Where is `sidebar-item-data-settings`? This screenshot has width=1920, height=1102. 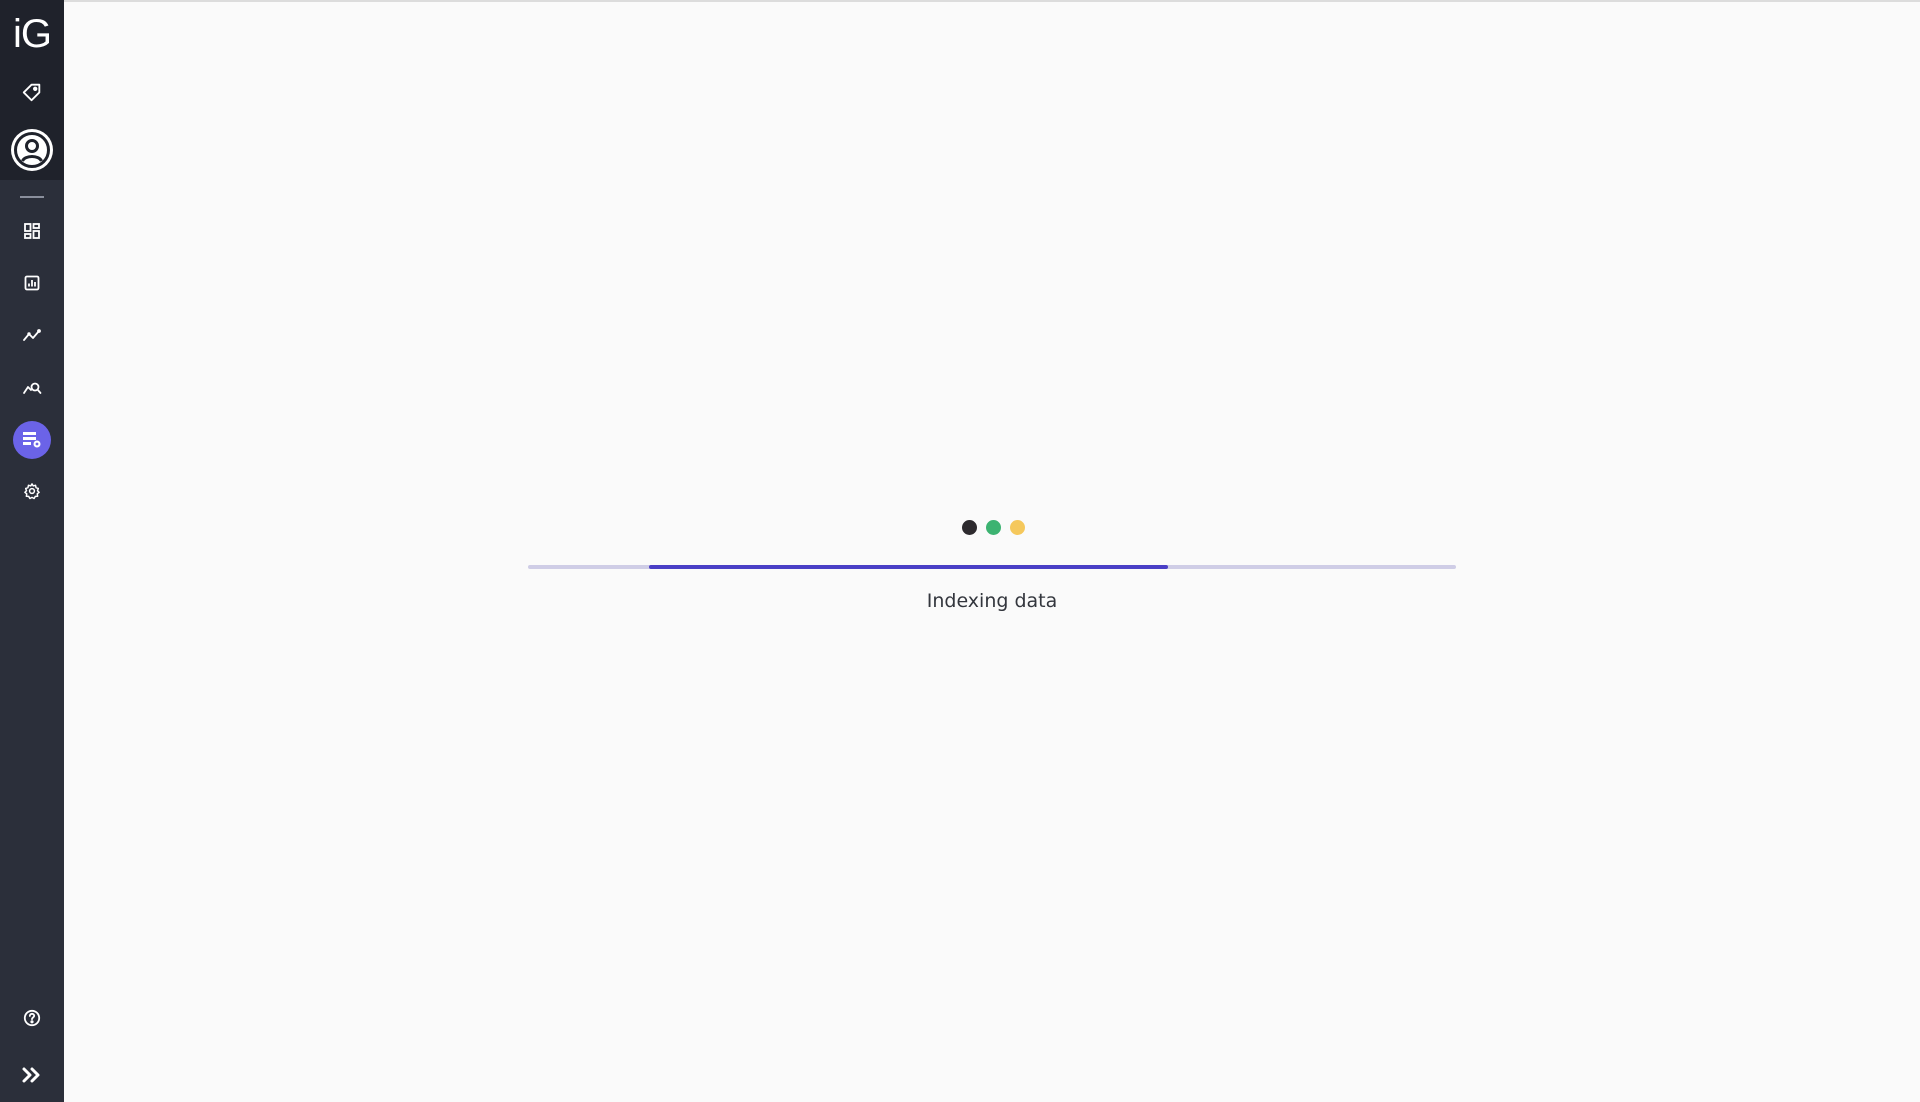
sidebar-item-data-settings is located at coordinates (32, 440).